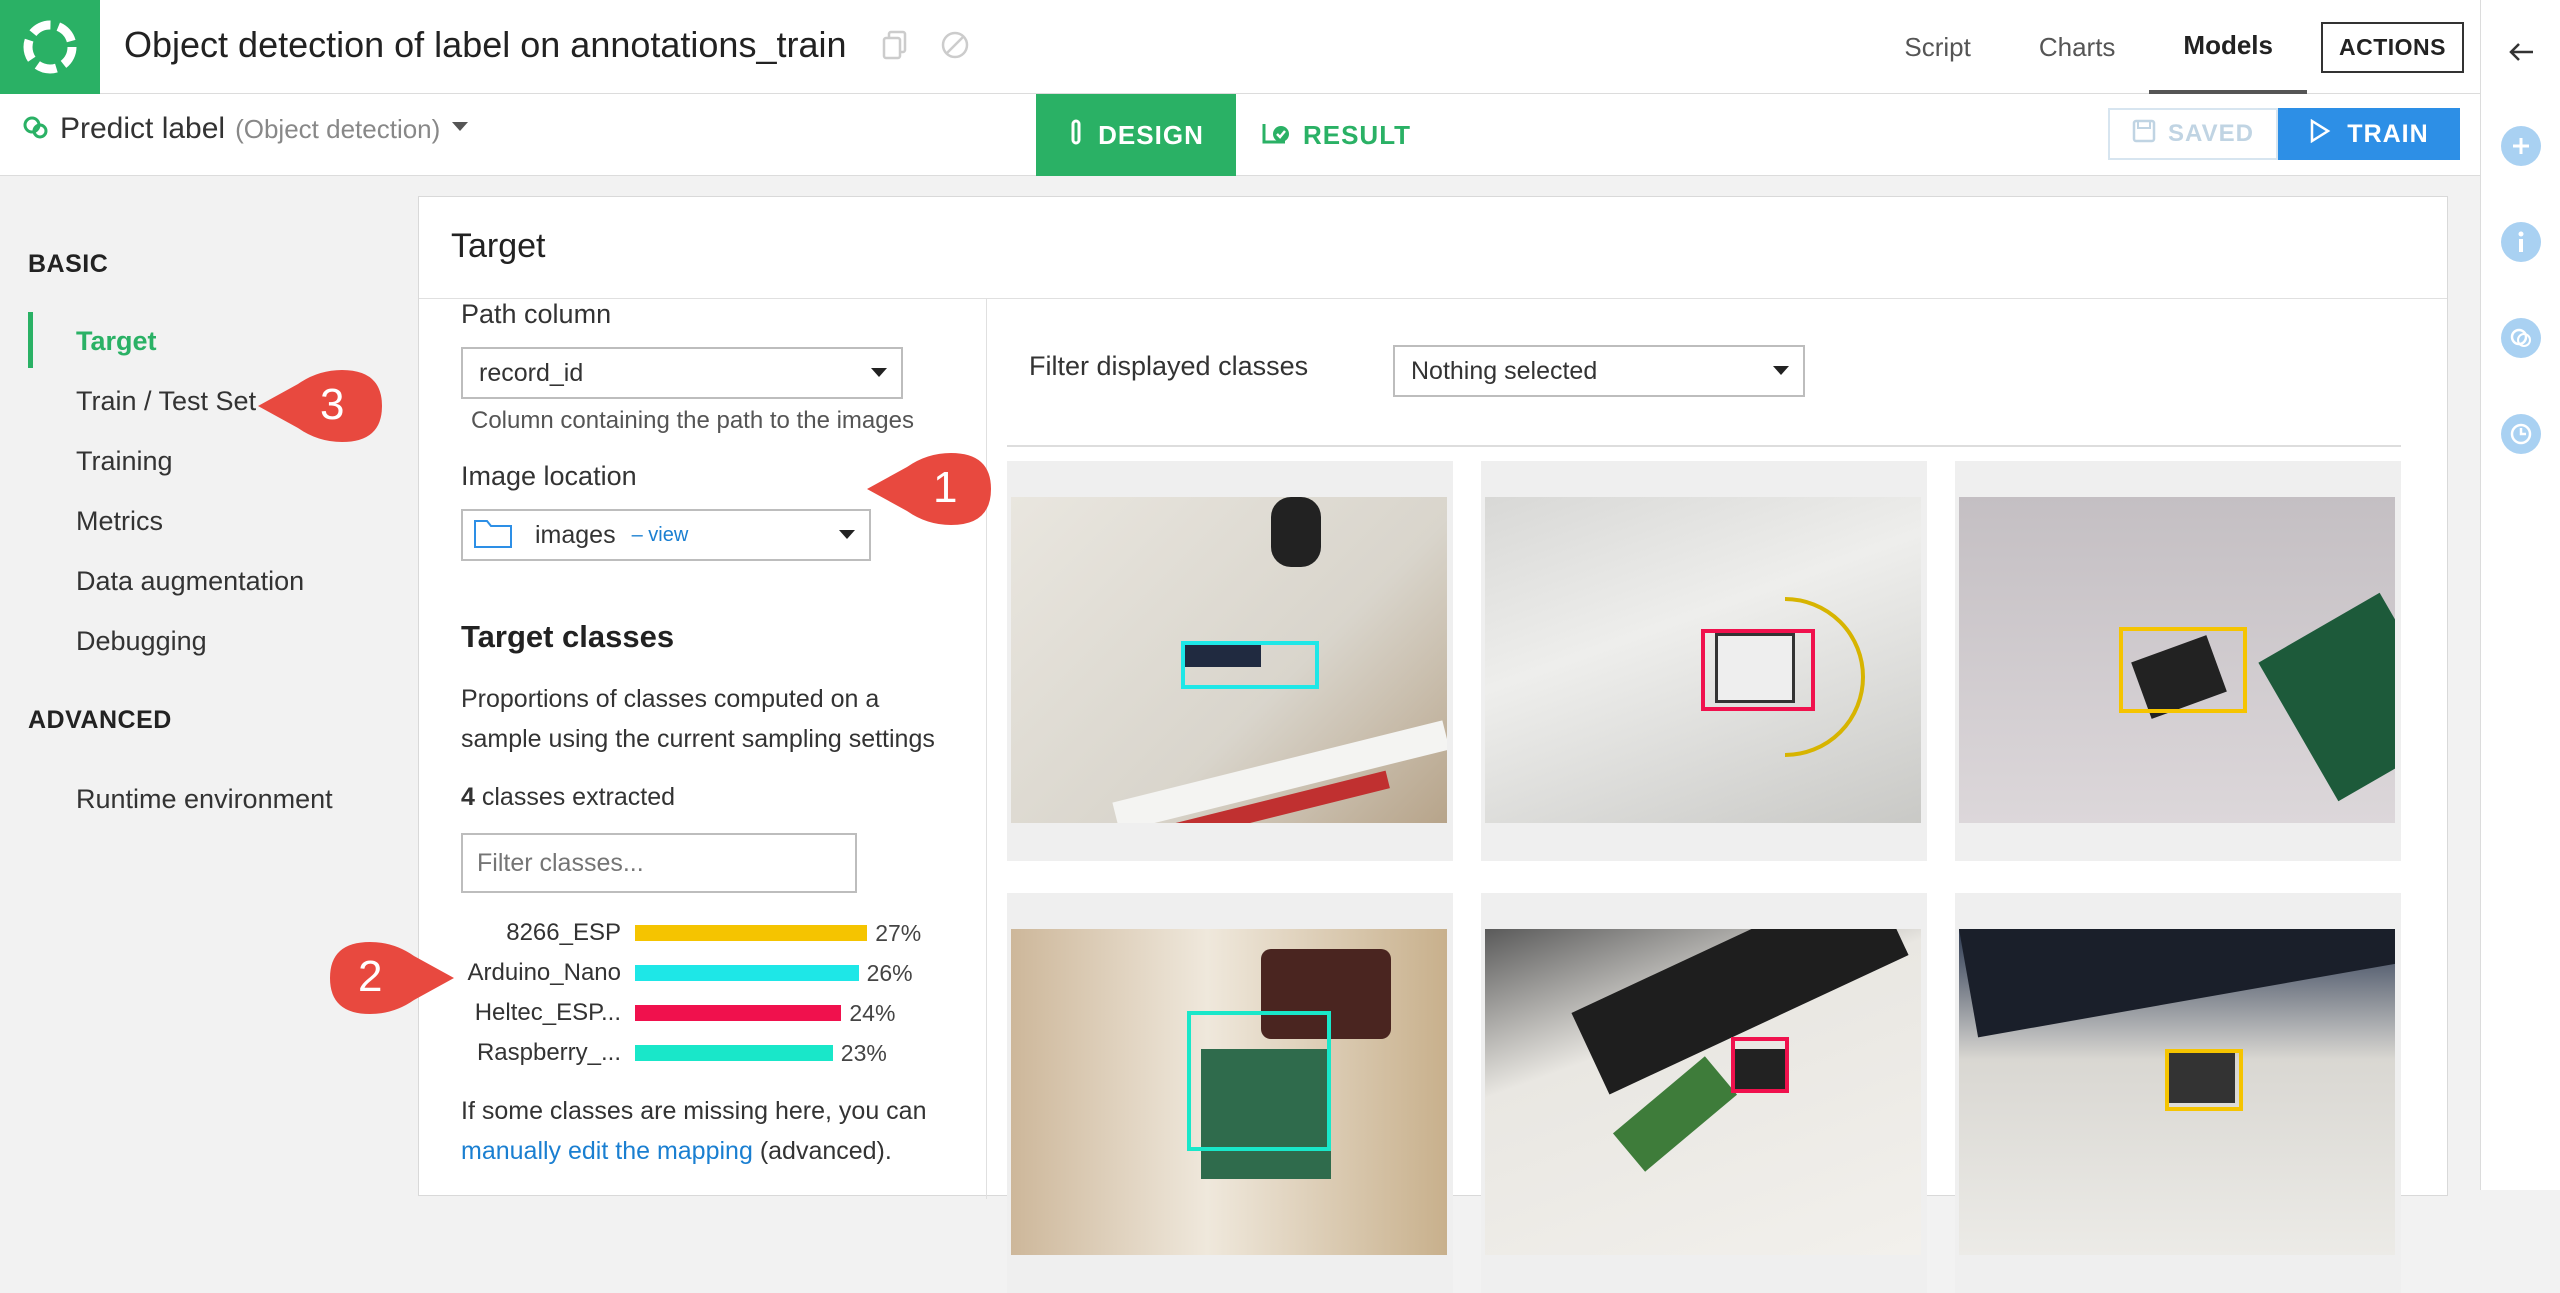 The width and height of the screenshot is (2560, 1293). Describe the element at coordinates (2144, 134) in the screenshot. I see `save-icon` at that location.